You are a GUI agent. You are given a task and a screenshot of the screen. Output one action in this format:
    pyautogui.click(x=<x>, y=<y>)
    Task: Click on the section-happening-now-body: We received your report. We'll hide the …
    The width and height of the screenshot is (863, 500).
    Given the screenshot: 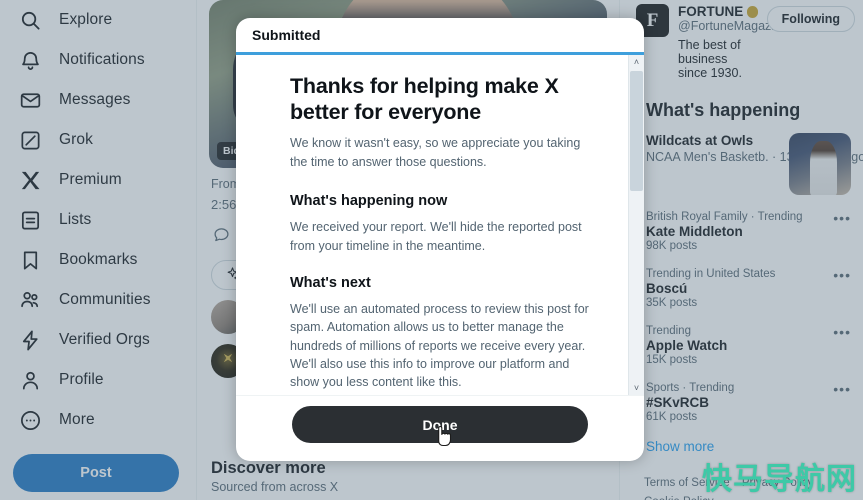 What is the action you would take?
    pyautogui.click(x=436, y=236)
    